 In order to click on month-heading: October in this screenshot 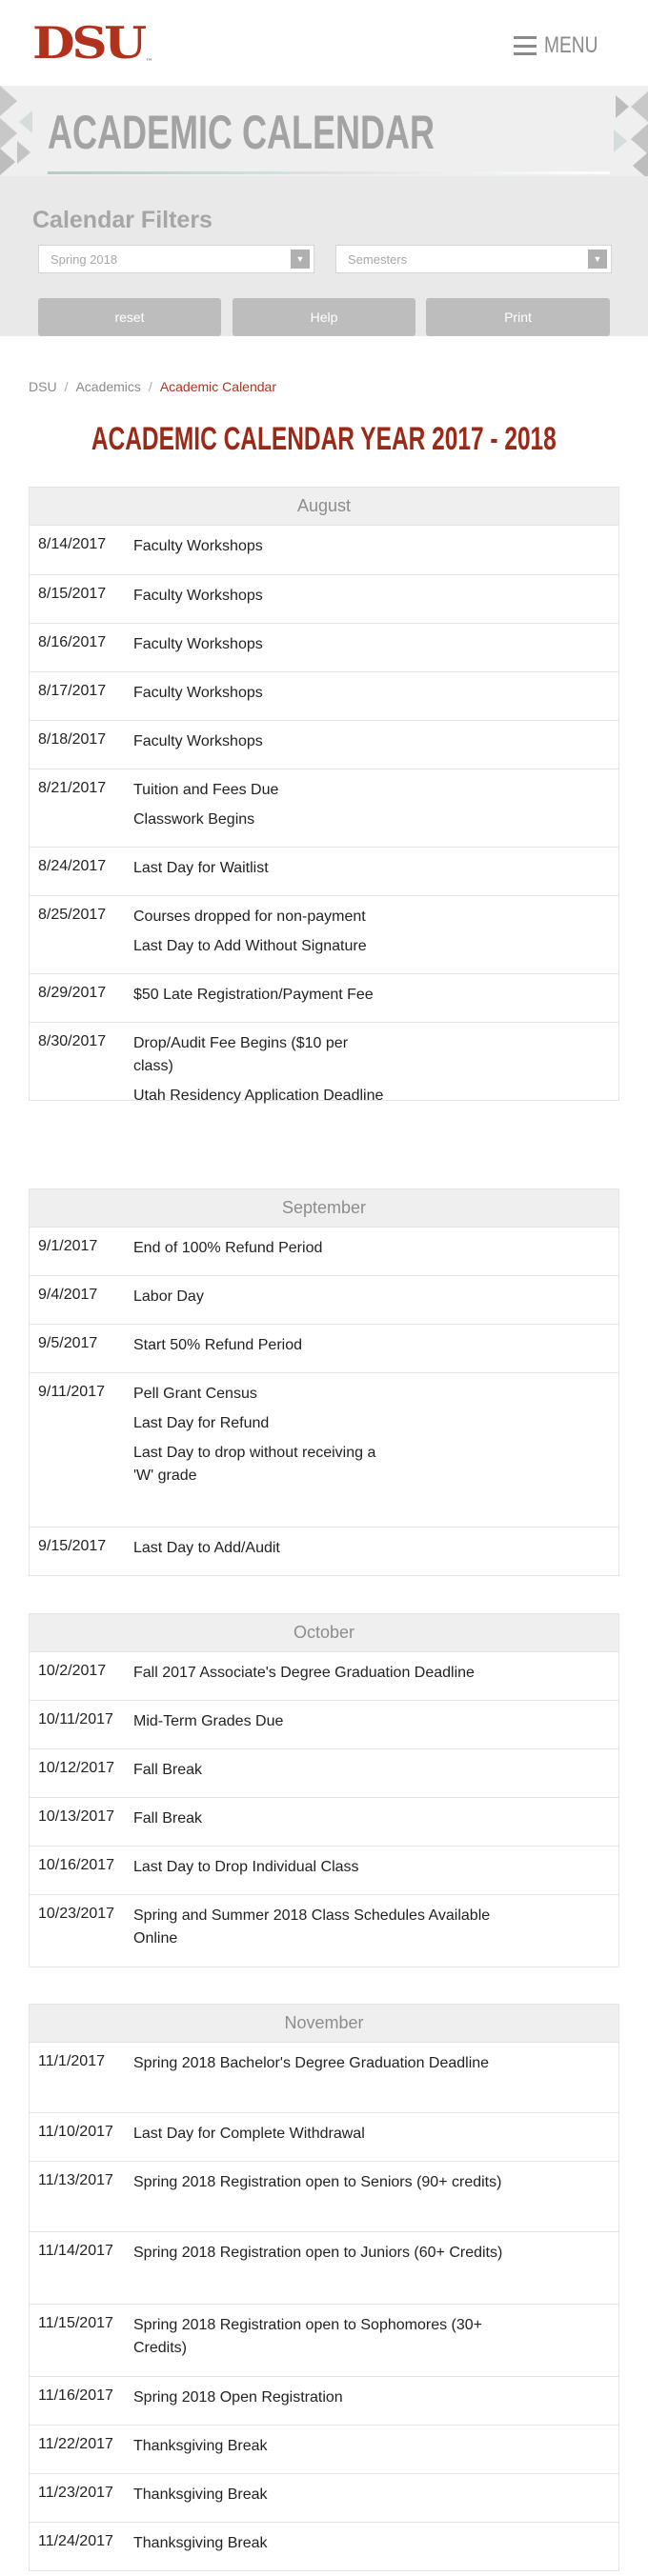, I will do `click(324, 1632)`.